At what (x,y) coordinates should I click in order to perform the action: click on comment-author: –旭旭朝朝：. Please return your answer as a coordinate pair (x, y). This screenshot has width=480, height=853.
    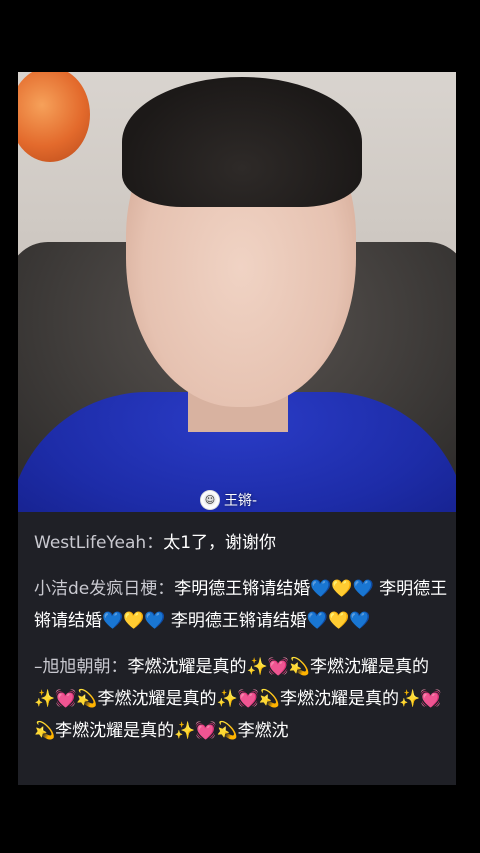
    Looking at the image, I should click on (81, 667).